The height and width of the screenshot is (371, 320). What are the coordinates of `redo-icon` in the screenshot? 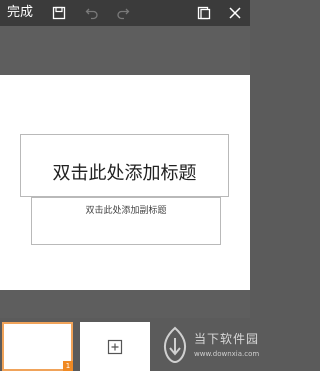 It's located at (123, 14).